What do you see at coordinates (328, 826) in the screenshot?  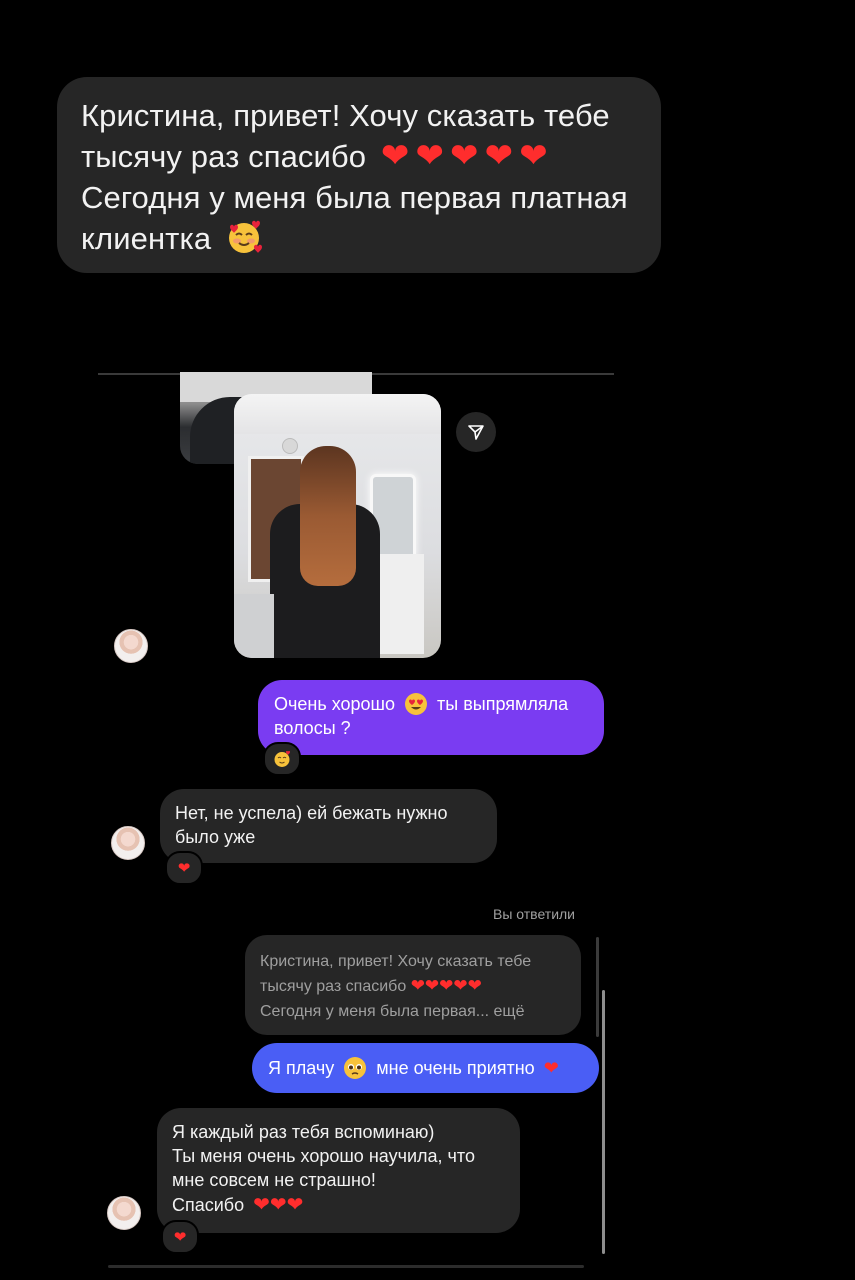 I see `message-bubble-incoming: Нет, не успела) ей бежать нужно было уже` at bounding box center [328, 826].